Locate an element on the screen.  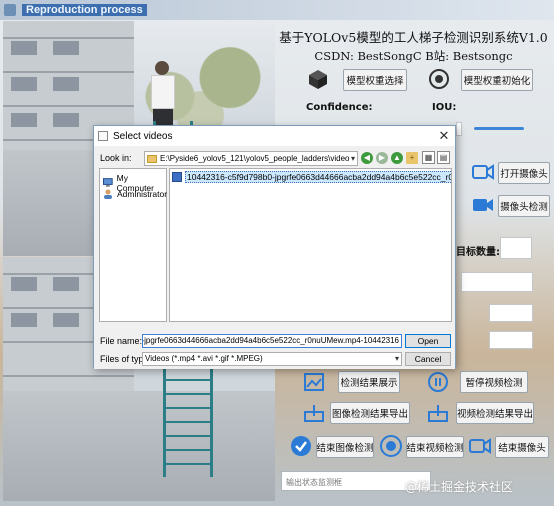
back-icon: ◀ is located at coordinates (367, 158).